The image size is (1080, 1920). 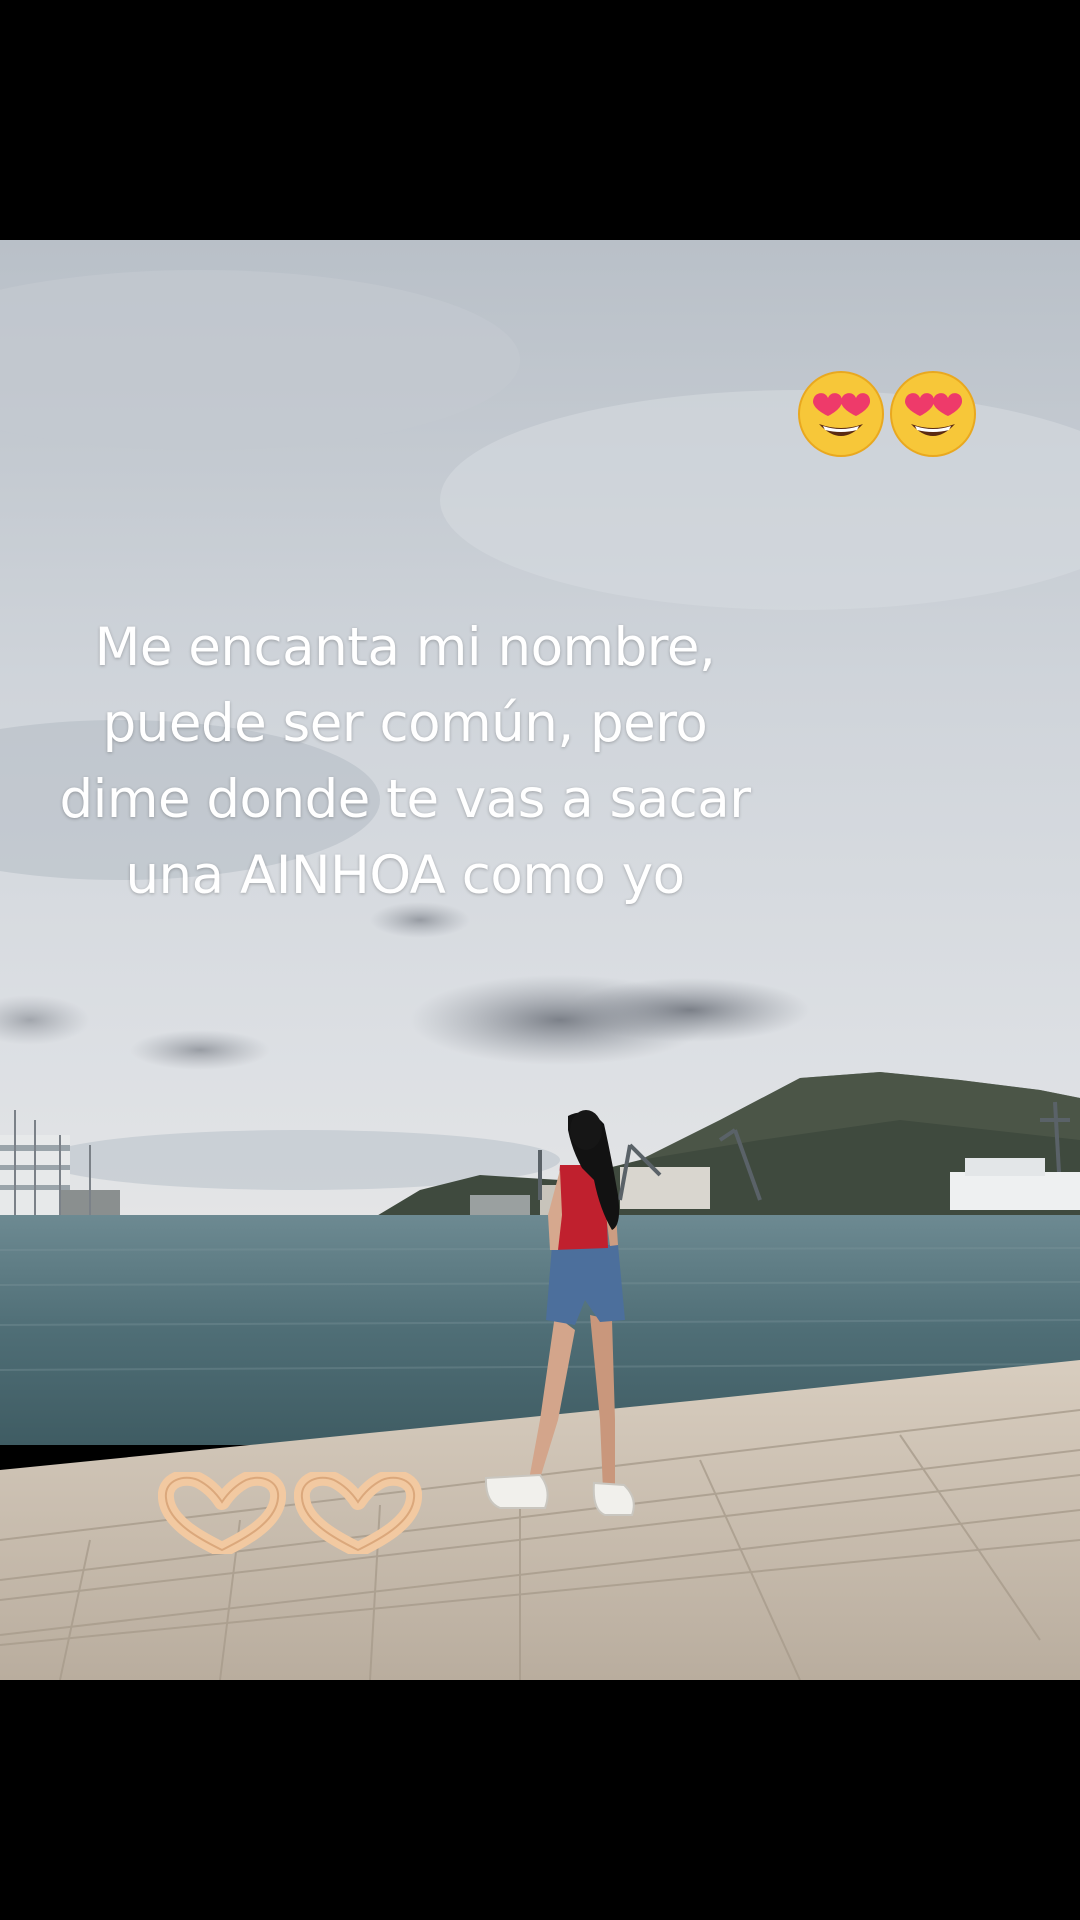 I want to click on caption-line: una AINHOA como yo, so click(x=405, y=875).